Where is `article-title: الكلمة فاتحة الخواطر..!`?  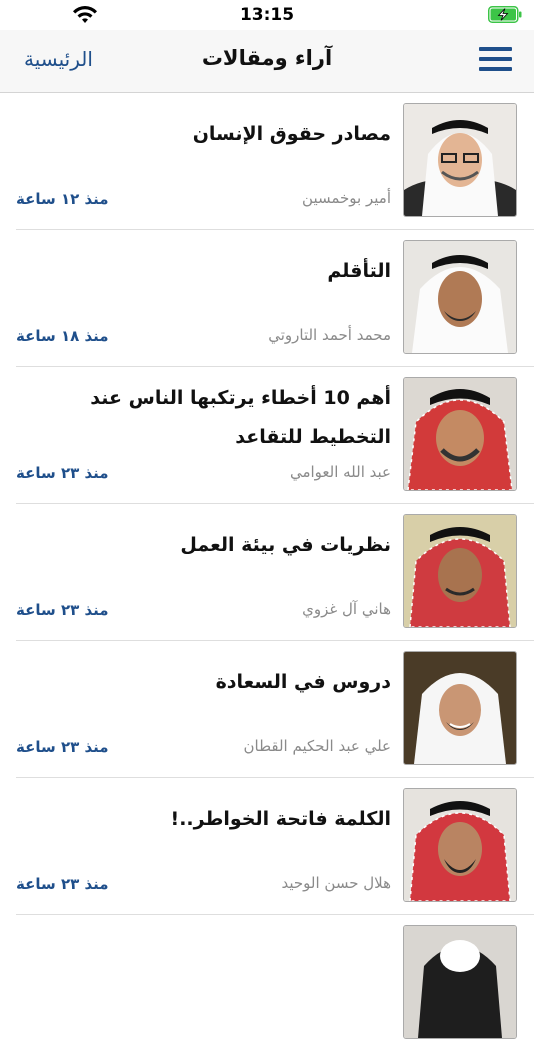 article-title: الكلمة فاتحة الخواطر..! is located at coordinates (280, 819).